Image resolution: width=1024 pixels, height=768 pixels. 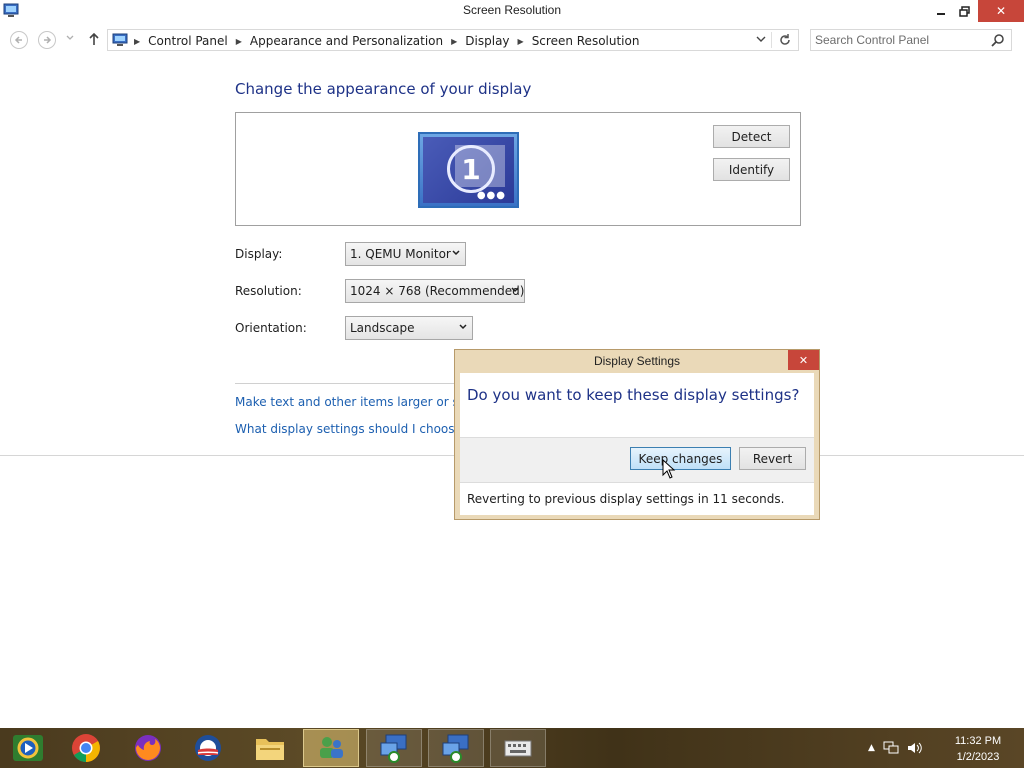 I want to click on chrome-icon, so click(x=86, y=748).